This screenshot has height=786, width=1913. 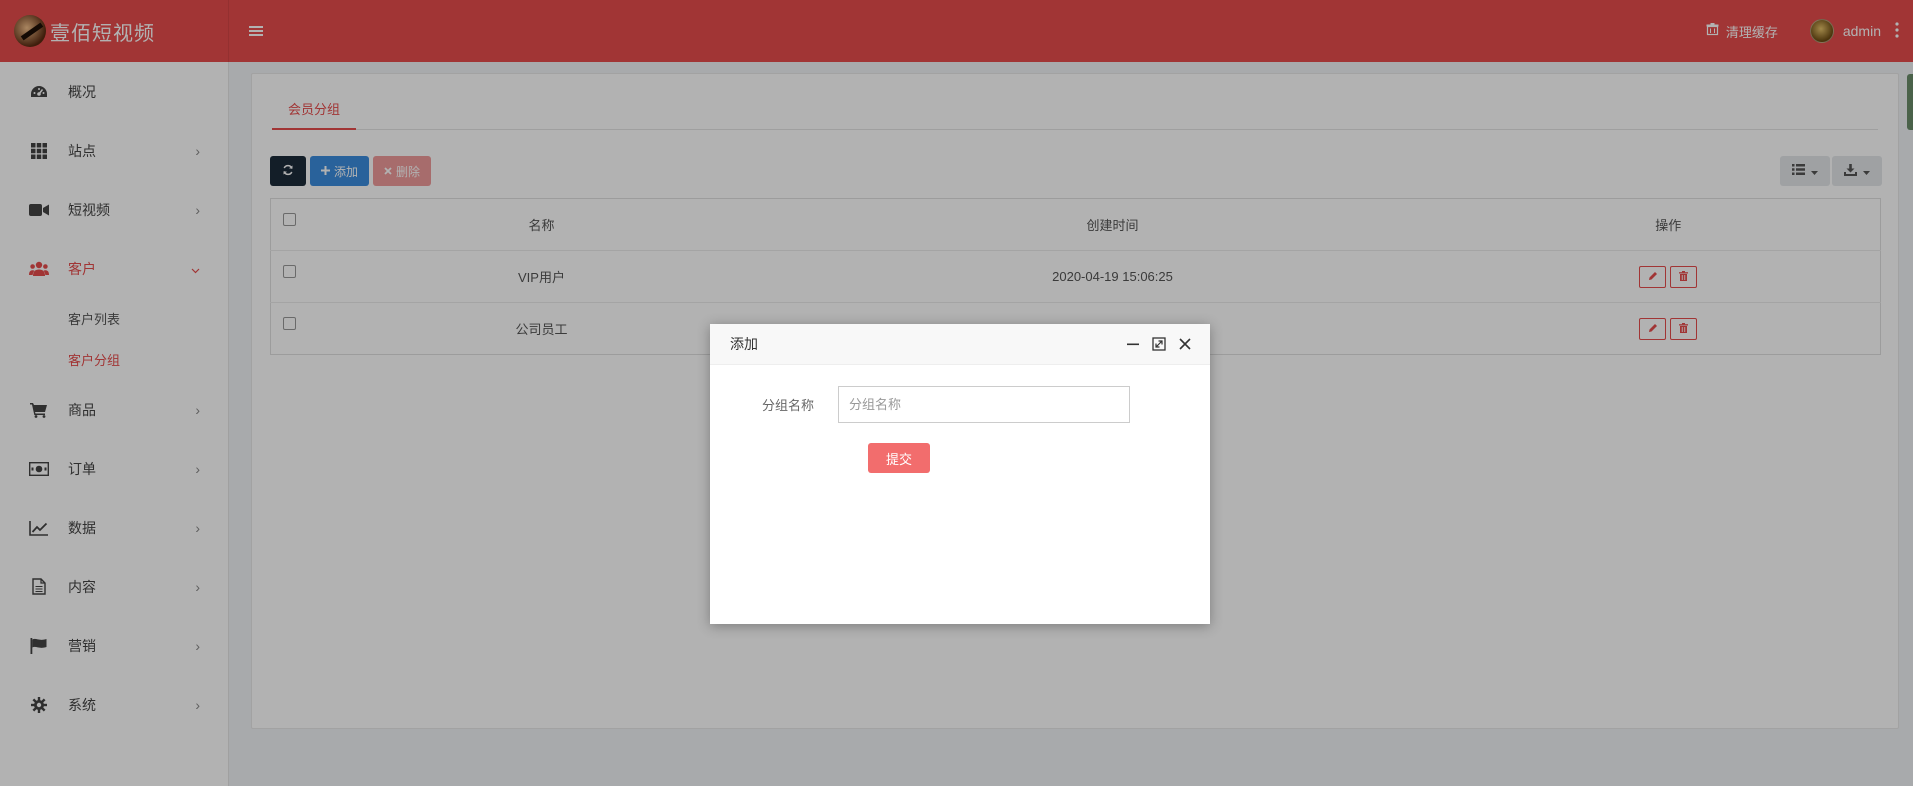 I want to click on form-row-group-name: 分组名称, so click(x=960, y=404).